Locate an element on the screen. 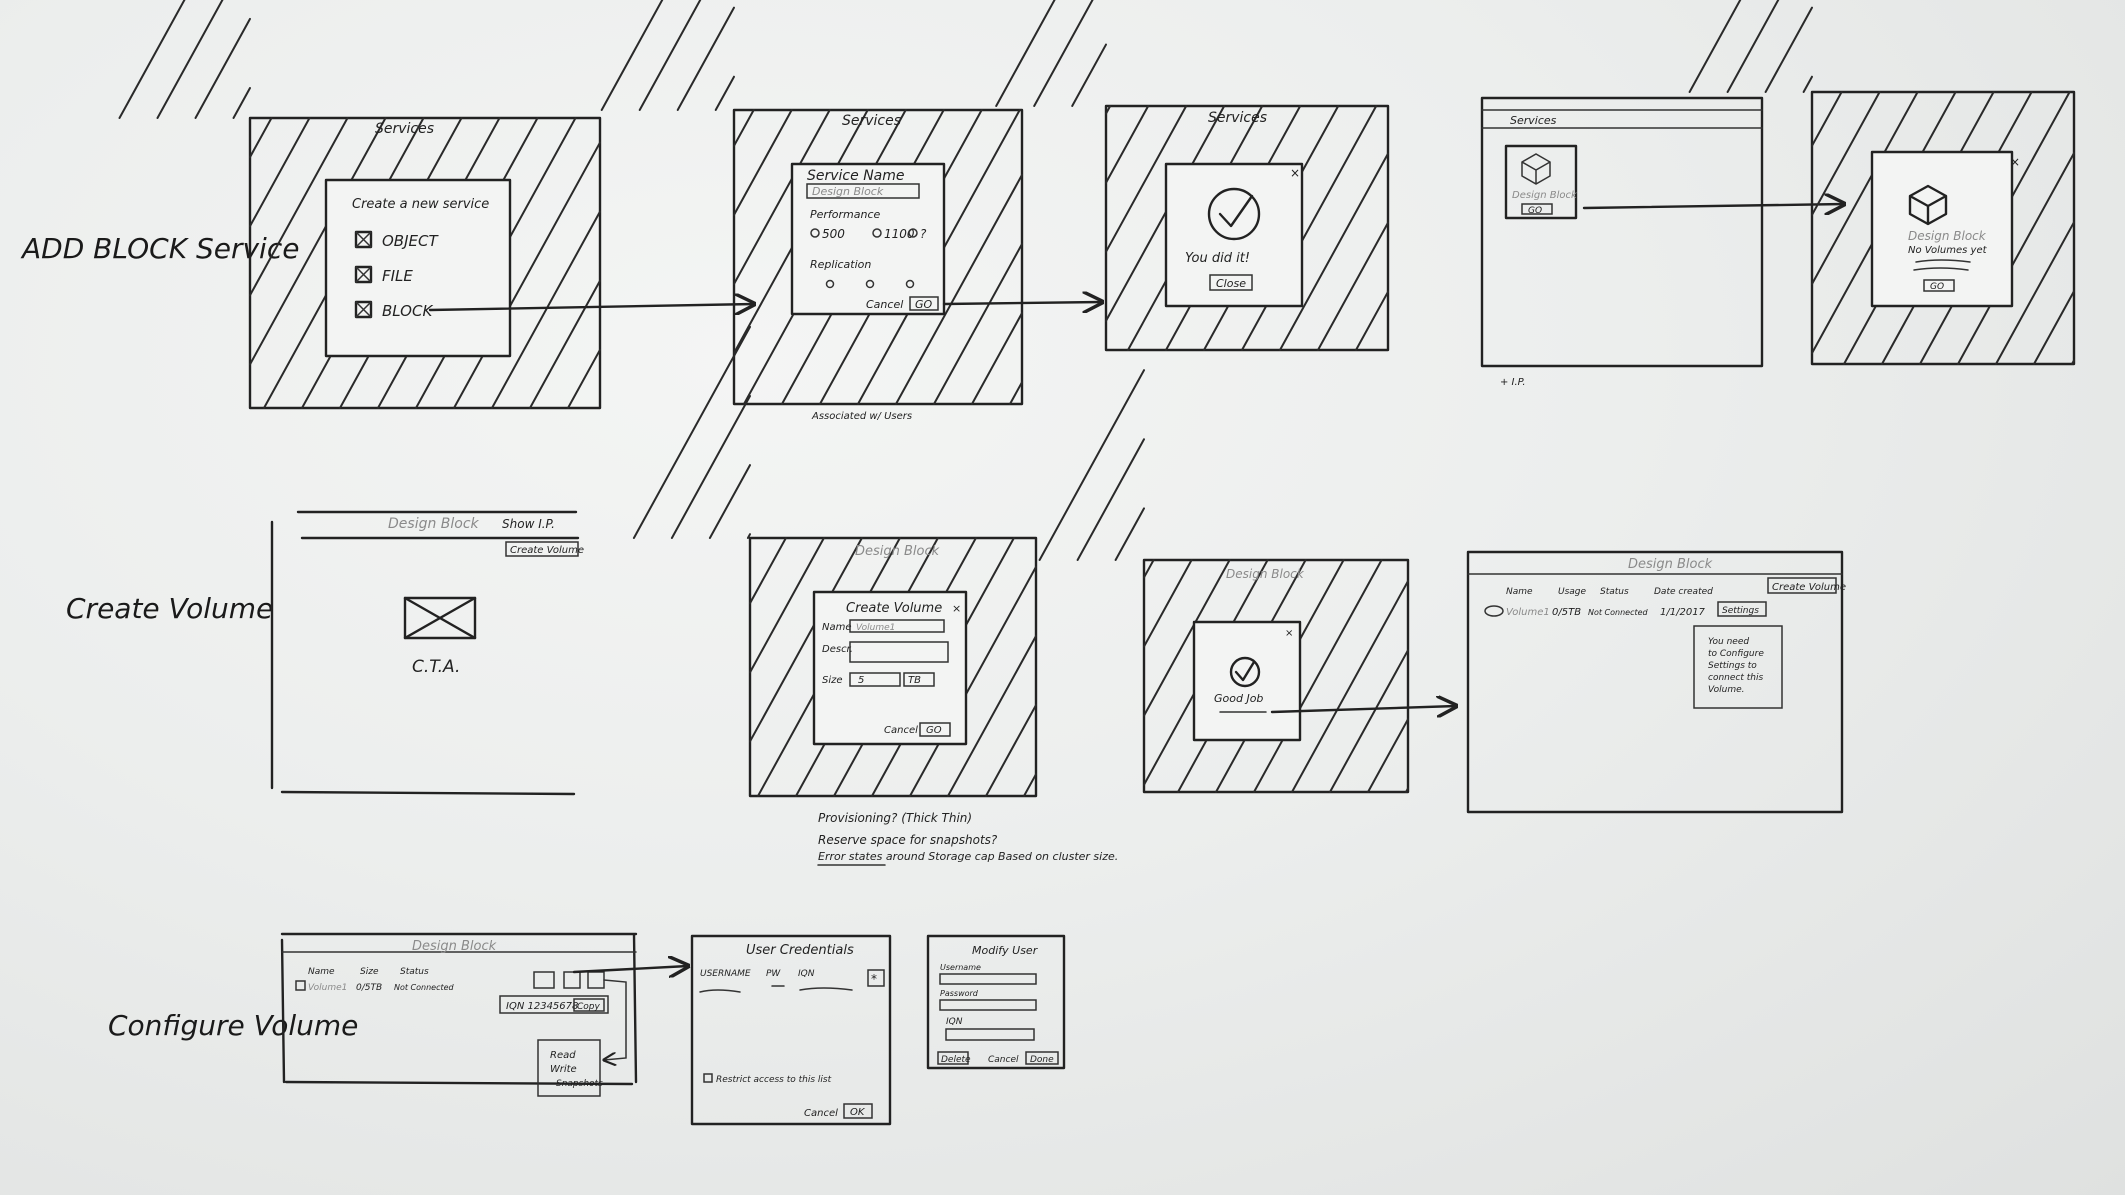 This screenshot has width=2125, height=1195. sketch-services-tile: Services Design Block GO + I.P. is located at coordinates (1622, 242).